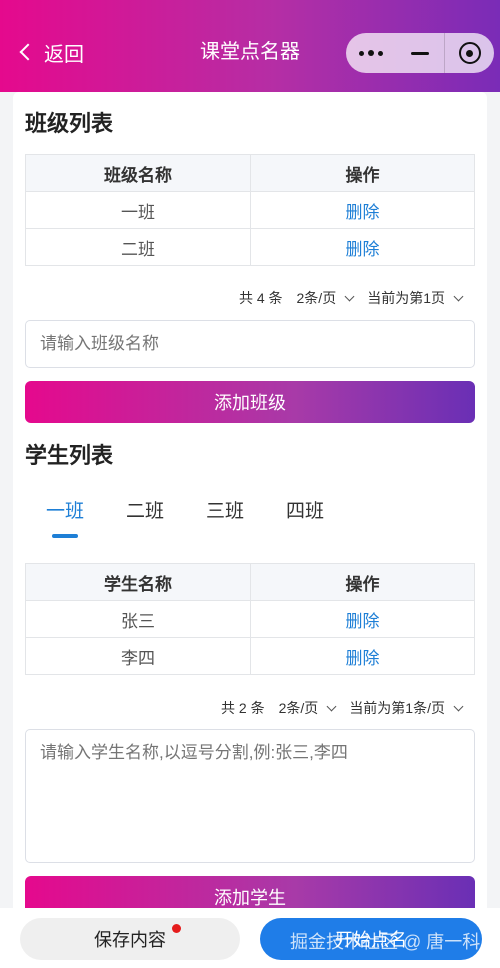 The height and width of the screenshot is (968, 500). I want to click on start-roll-call-button: 开始点名, so click(371, 939).